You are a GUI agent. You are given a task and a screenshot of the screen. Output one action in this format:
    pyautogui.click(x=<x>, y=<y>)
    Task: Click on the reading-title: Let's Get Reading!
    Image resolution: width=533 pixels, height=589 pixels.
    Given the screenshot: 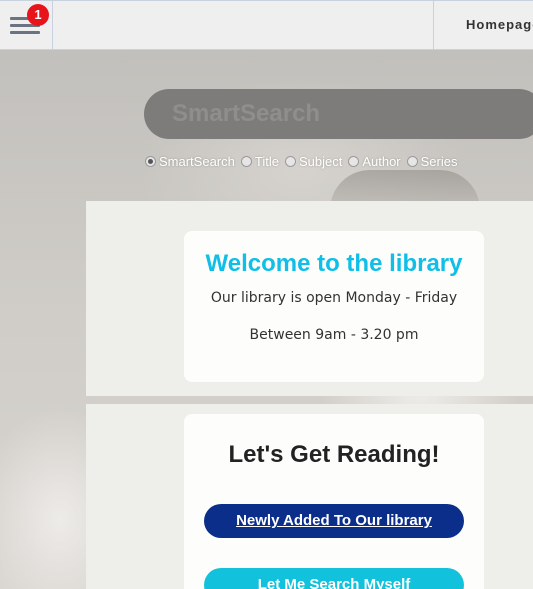 What is the action you would take?
    pyautogui.click(x=334, y=454)
    